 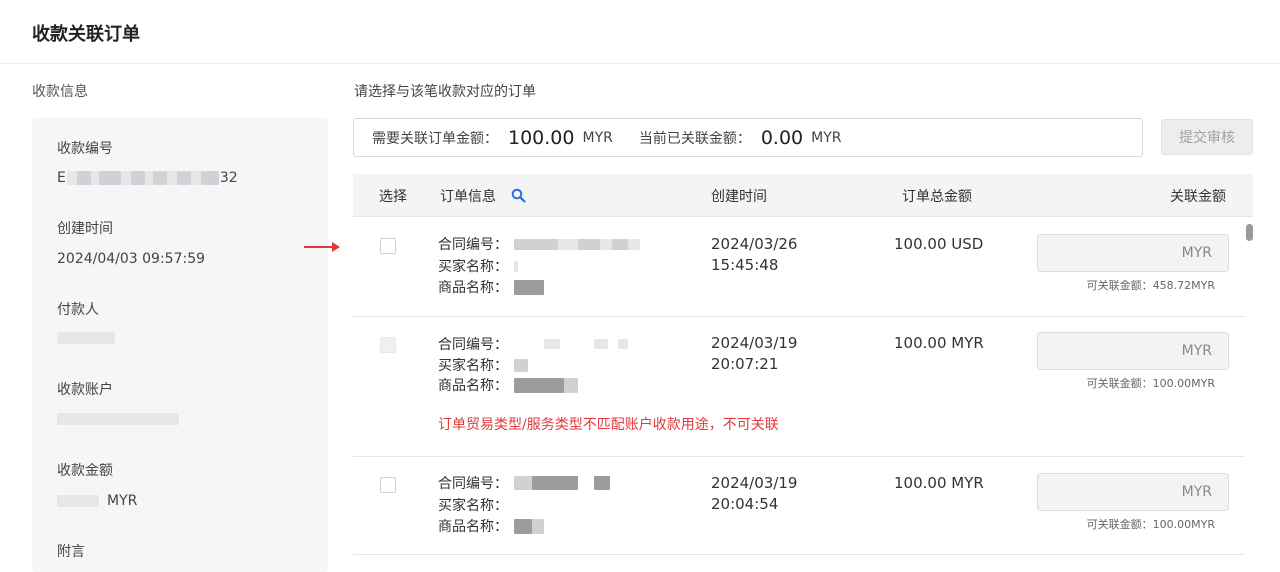 I want to click on receiving-account-value, so click(x=118, y=419).